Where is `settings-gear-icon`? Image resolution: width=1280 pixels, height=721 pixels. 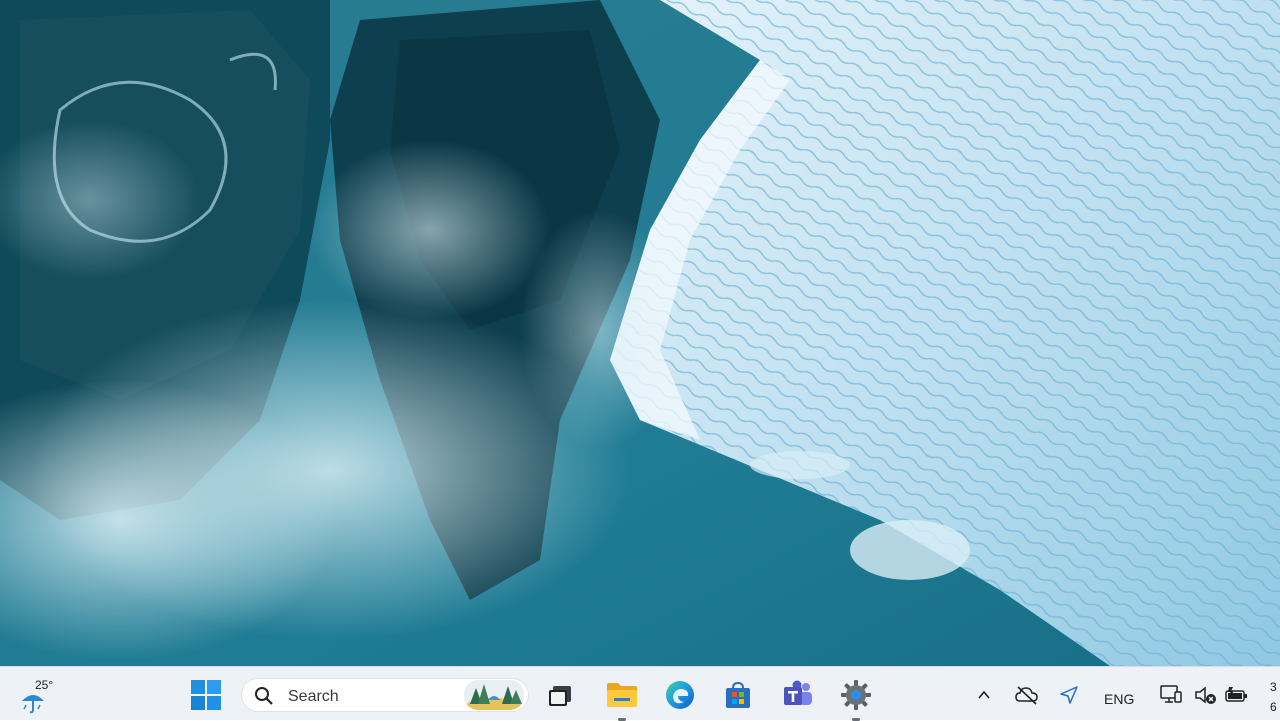
settings-gear-icon is located at coordinates (856, 695).